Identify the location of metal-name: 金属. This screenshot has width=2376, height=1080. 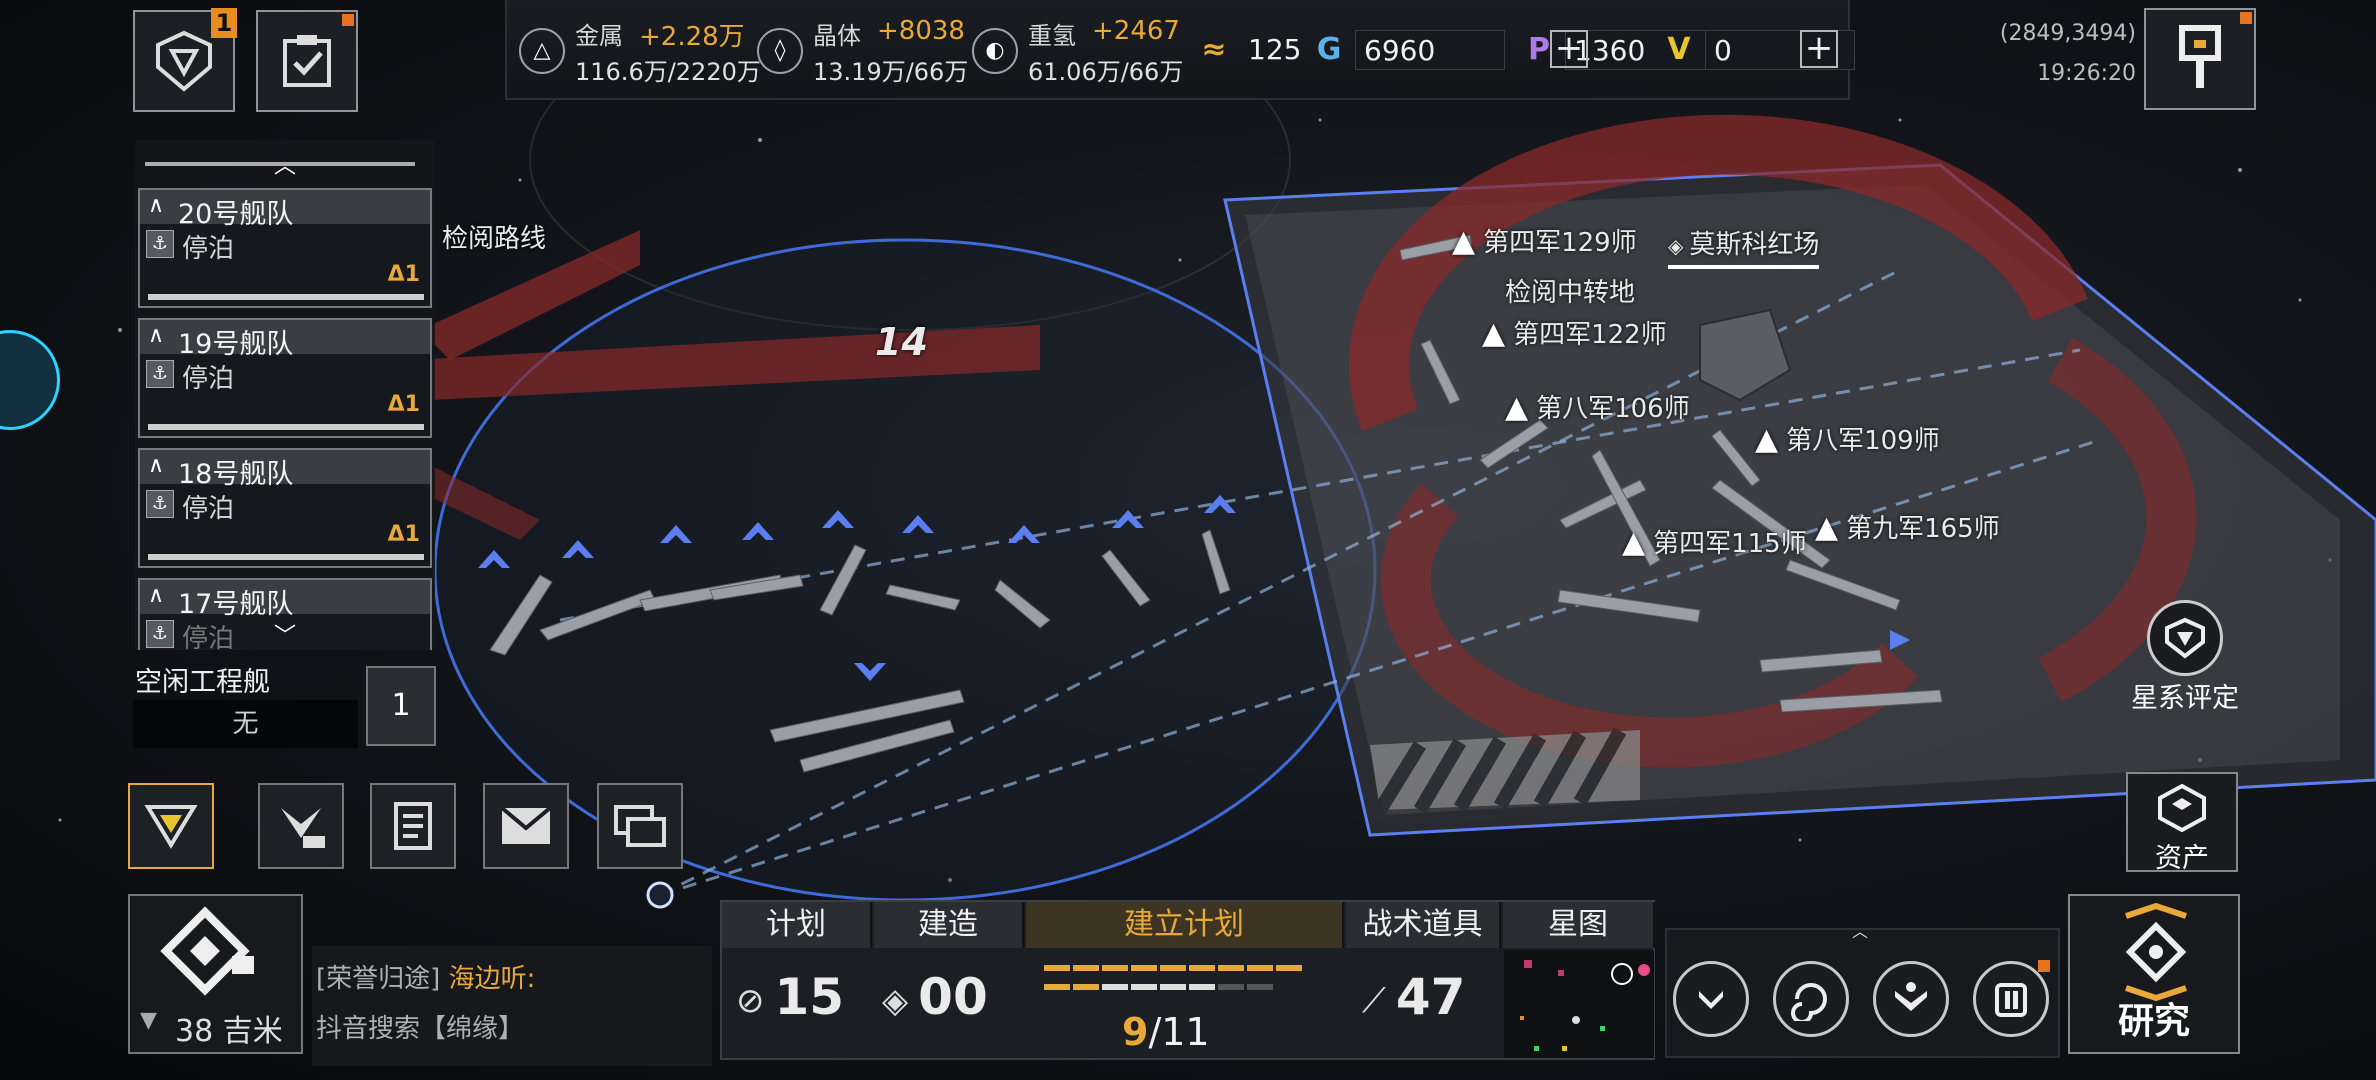
(599, 36).